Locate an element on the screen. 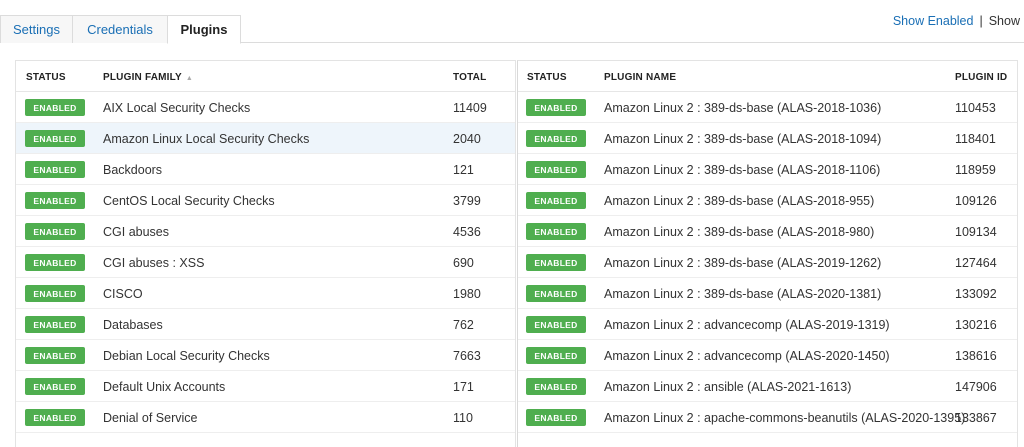 This screenshot has width=1024, height=447. plugin-id: 109126 is located at coordinates (976, 201).